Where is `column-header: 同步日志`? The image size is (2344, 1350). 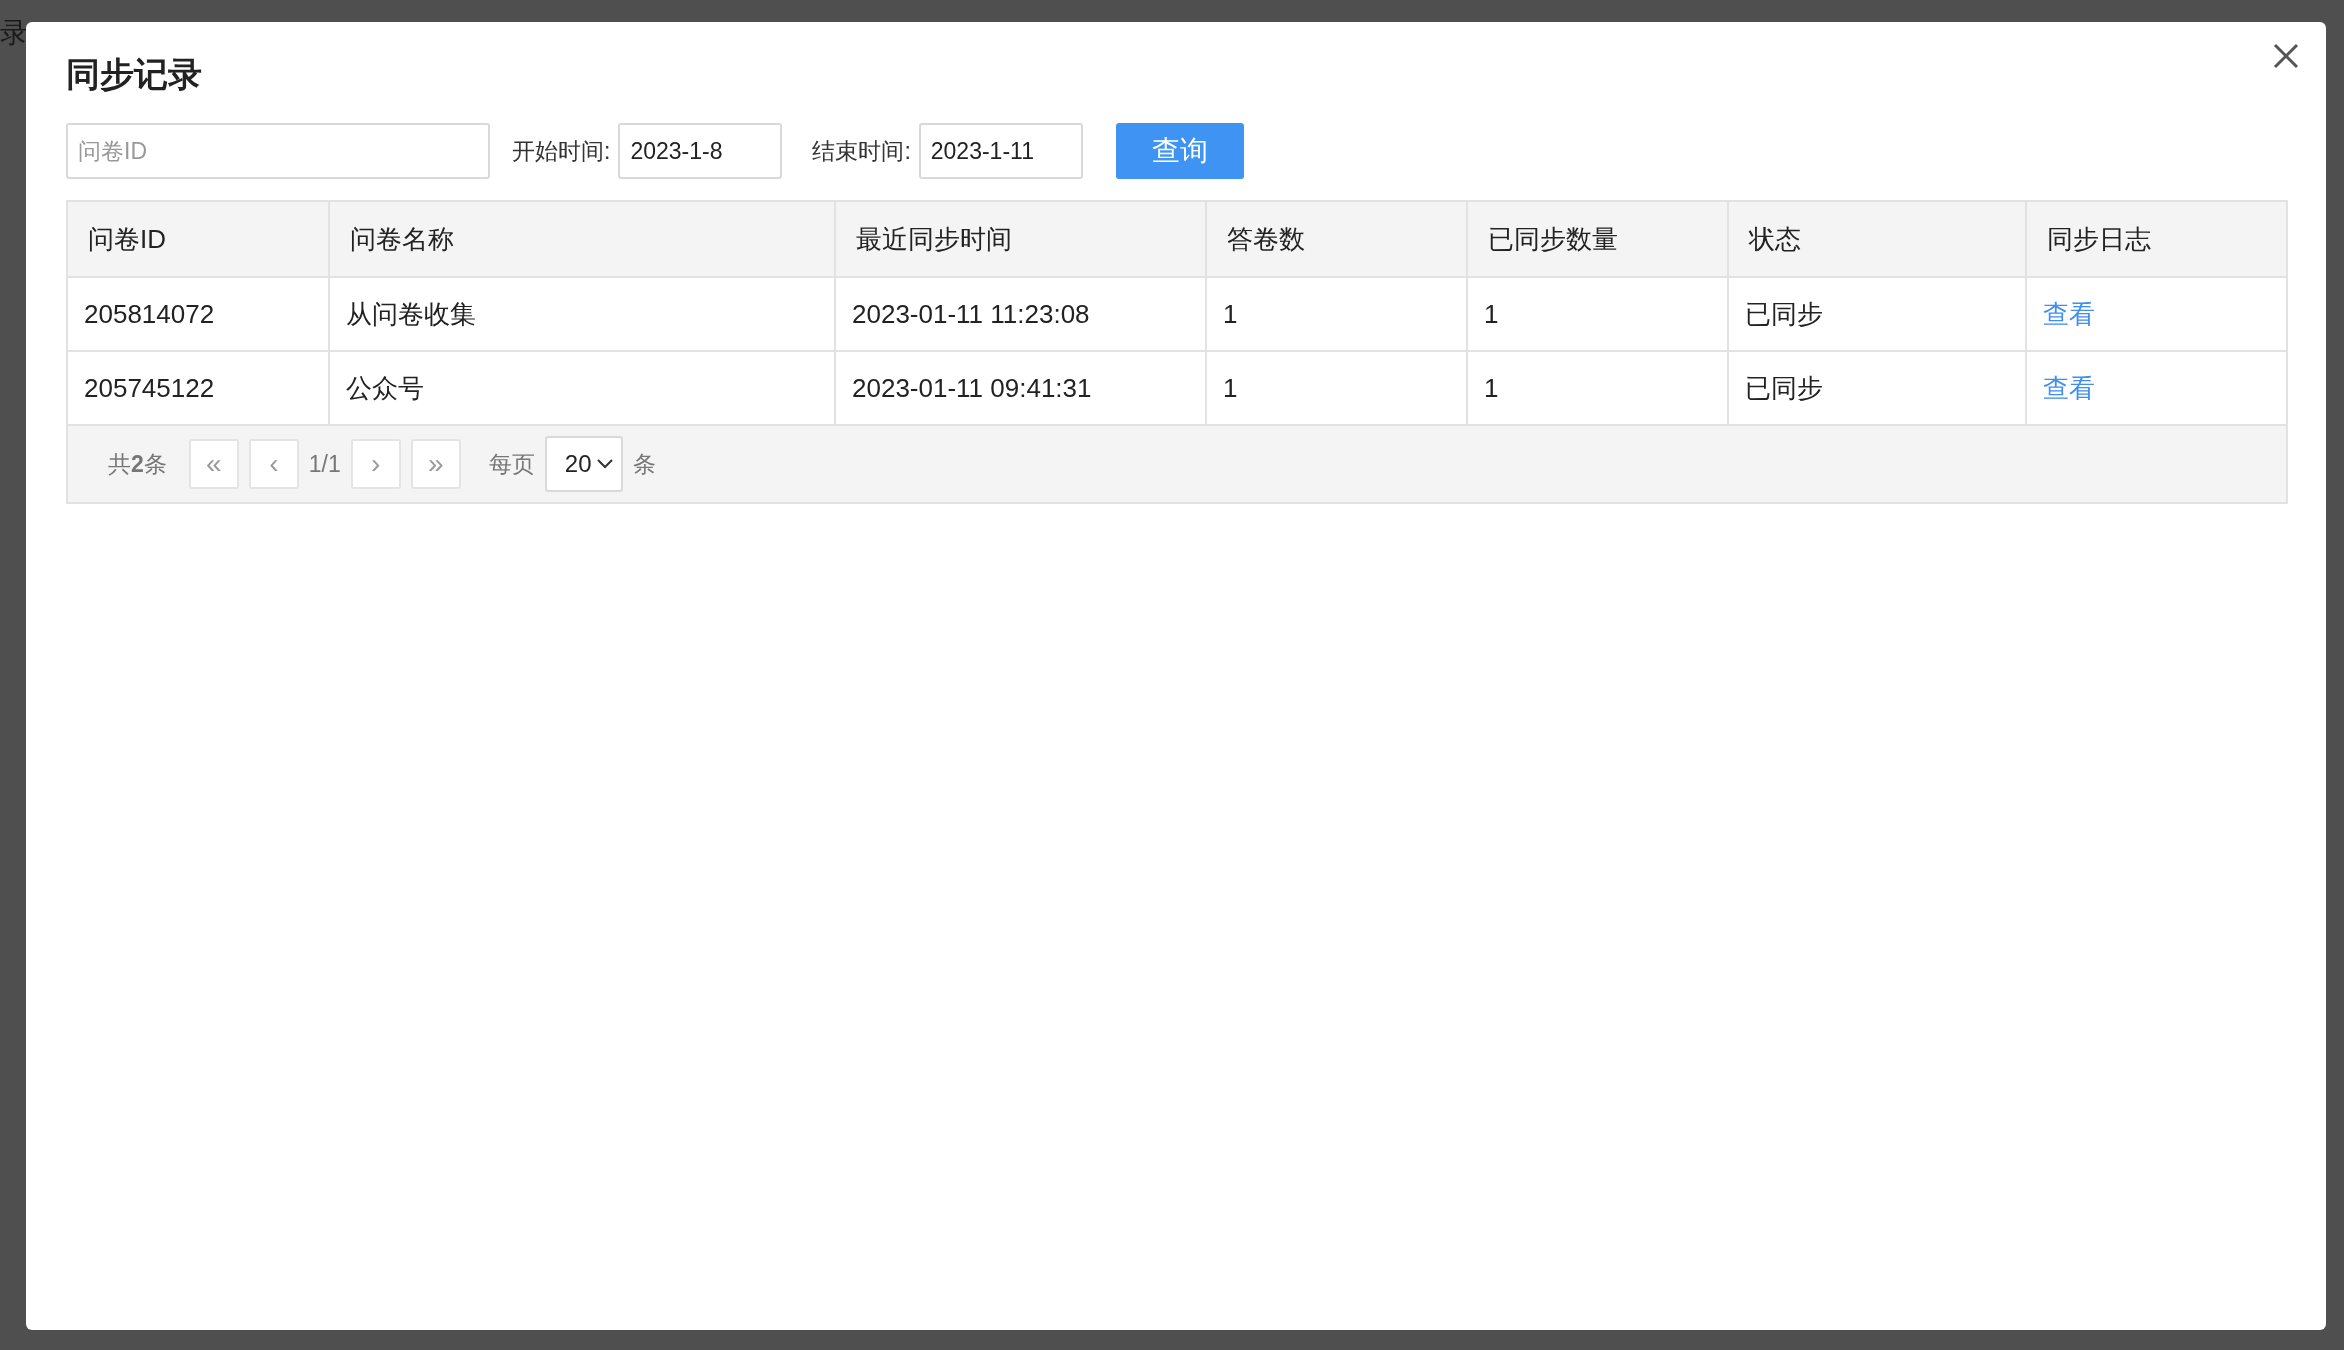
column-header: 同步日志 is located at coordinates (2156, 239).